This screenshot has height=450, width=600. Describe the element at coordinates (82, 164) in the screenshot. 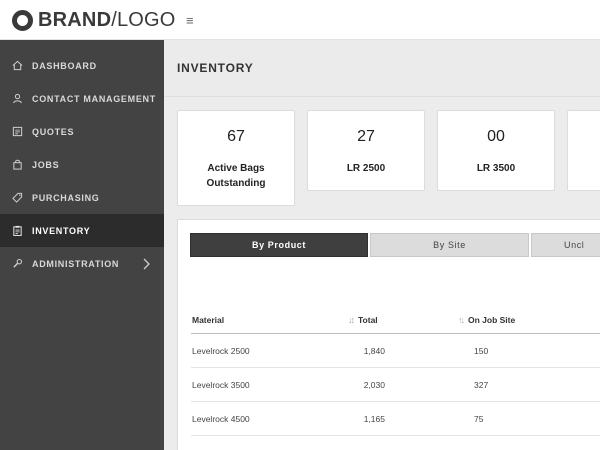

I see `sidebar-item-jobs: JOBS` at that location.